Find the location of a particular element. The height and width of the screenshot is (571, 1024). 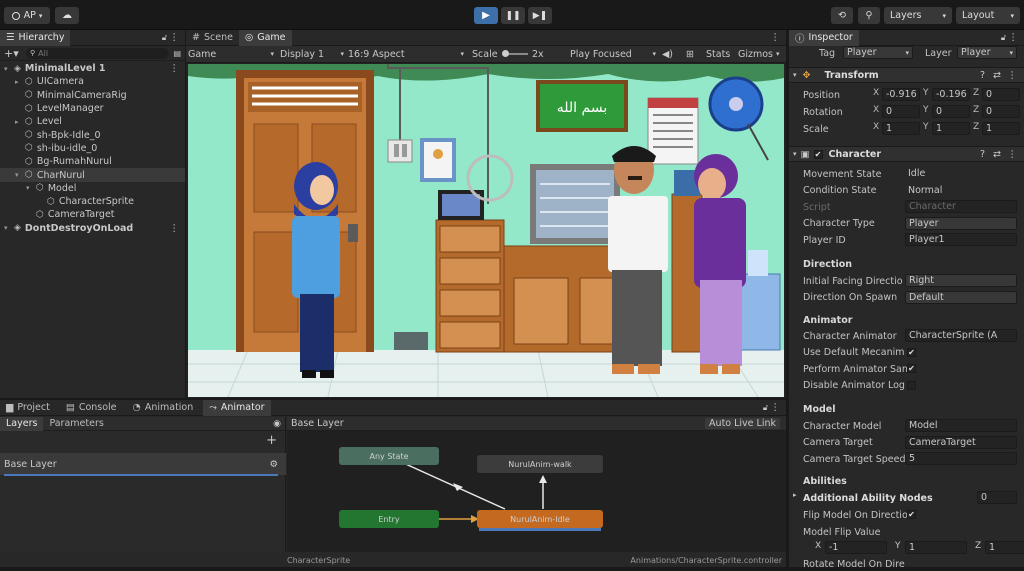

character-model-field: Model is located at coordinates (961, 425).